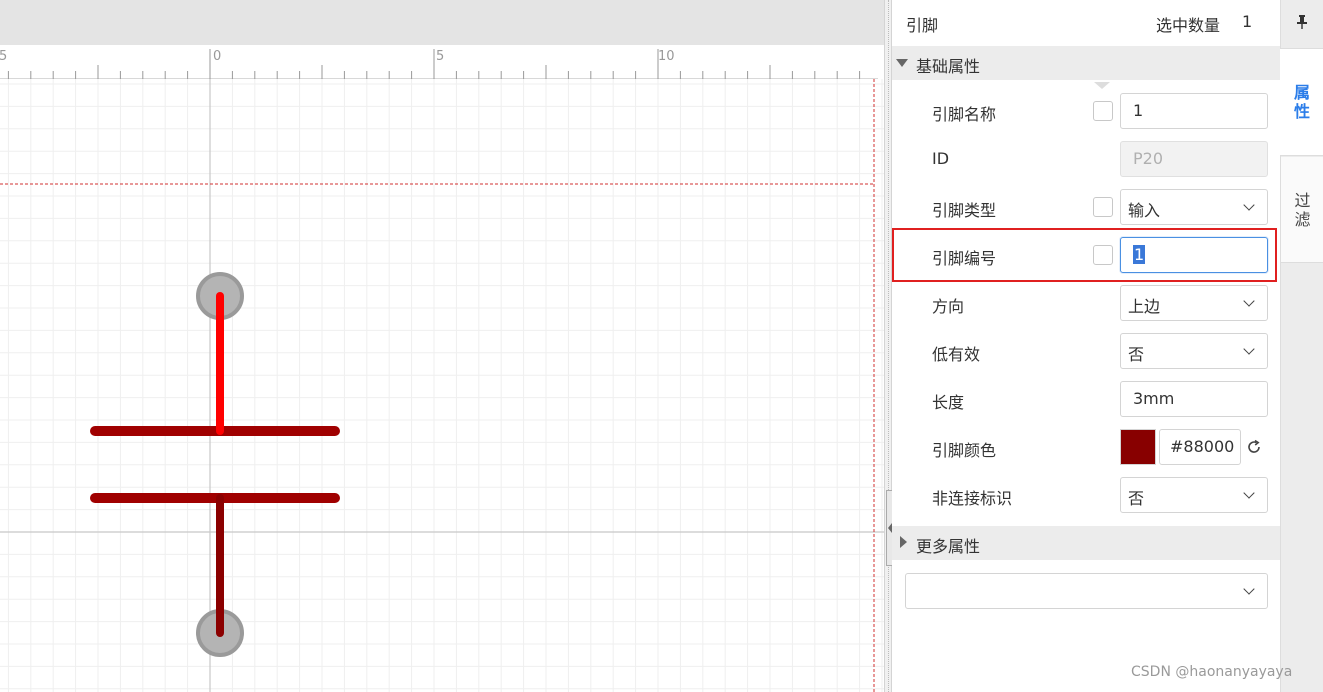  I want to click on pin-name-input: 1, so click(1194, 111).